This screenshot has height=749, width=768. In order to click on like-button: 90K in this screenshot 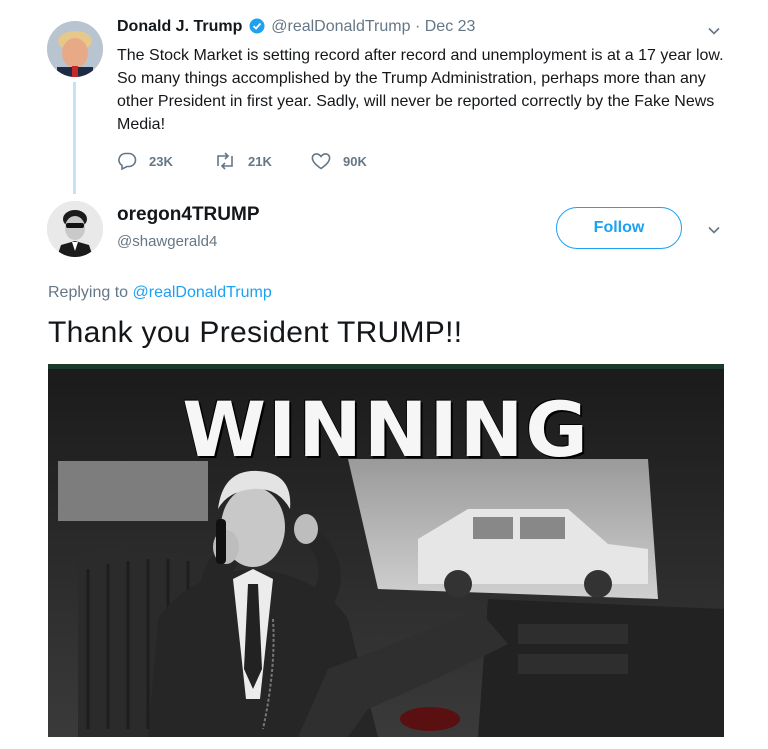, I will do `click(359, 161)`.